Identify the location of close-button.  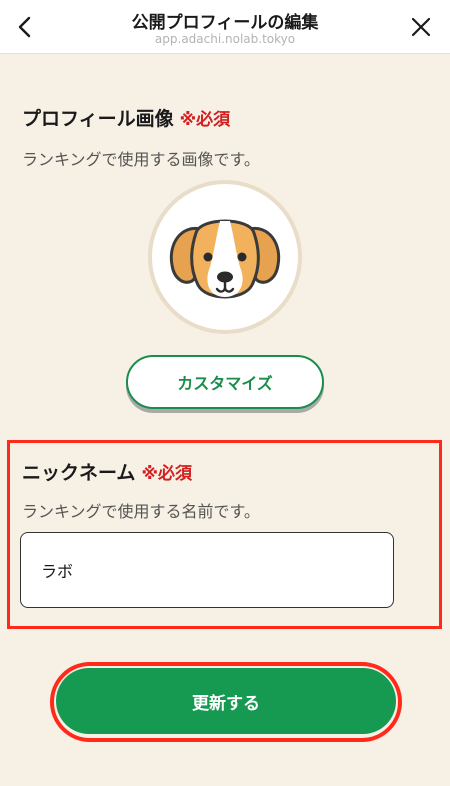
(421, 27).